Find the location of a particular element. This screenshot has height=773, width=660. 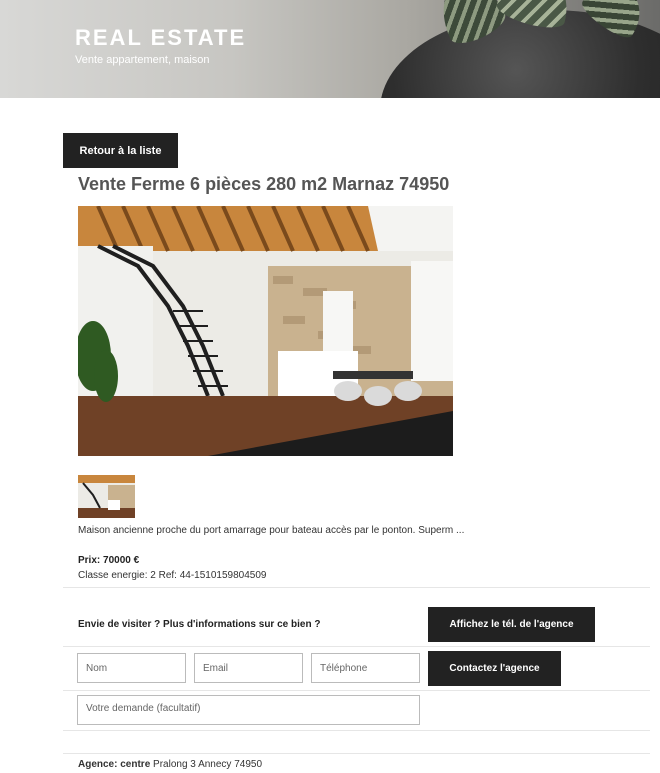

energy-class-ref: Classe energie: 2 Ref: 44-1510159804509 is located at coordinates (172, 575).